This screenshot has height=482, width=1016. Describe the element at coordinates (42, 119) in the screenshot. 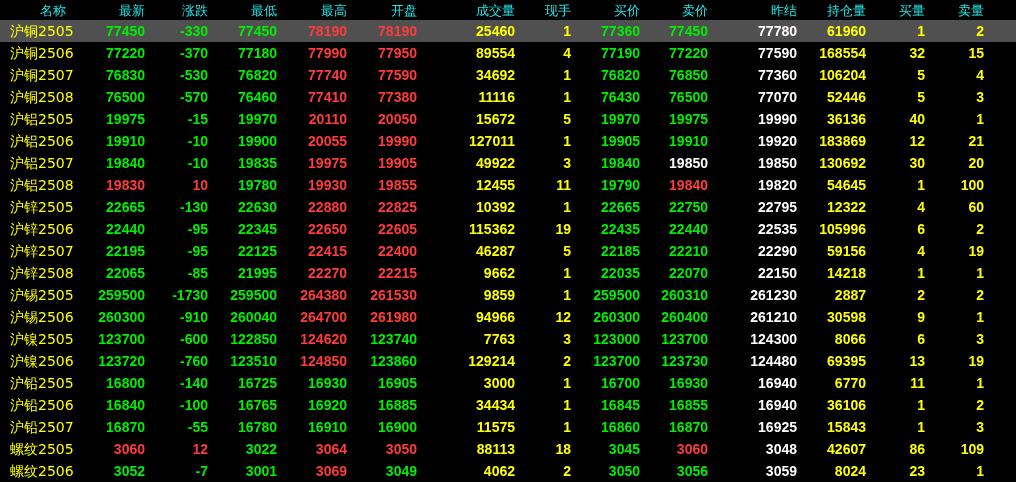

I see `contract-name: 沪铝2505` at that location.